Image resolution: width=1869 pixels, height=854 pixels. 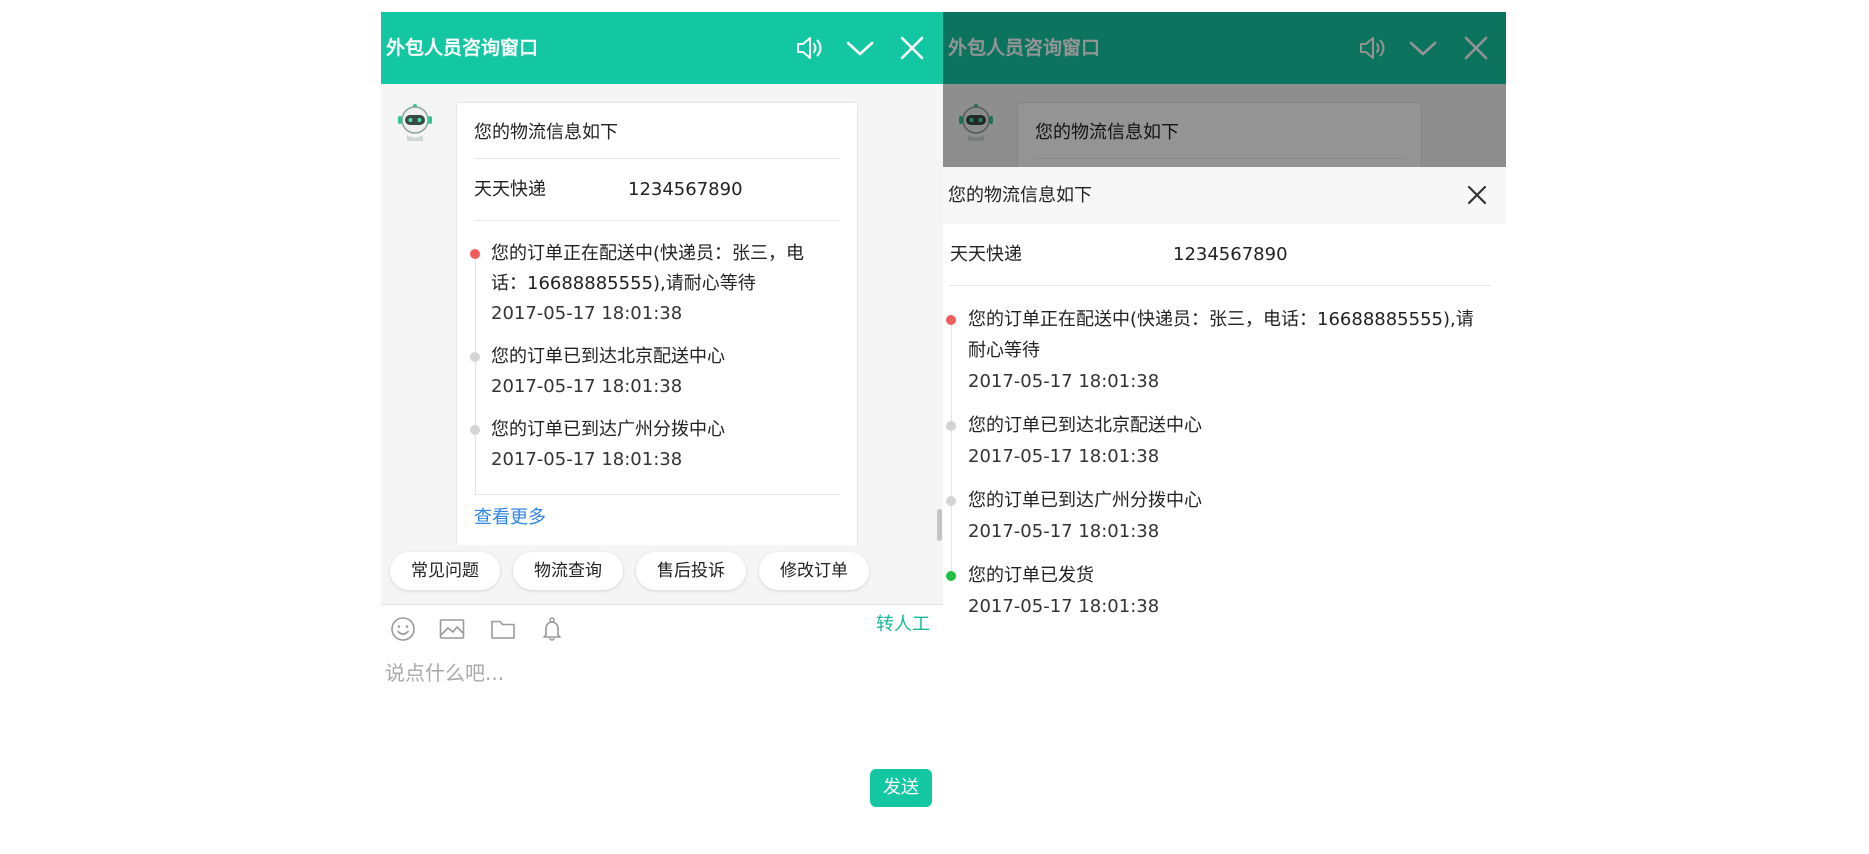 What do you see at coordinates (503, 629) in the screenshot?
I see `folder-icon` at bounding box center [503, 629].